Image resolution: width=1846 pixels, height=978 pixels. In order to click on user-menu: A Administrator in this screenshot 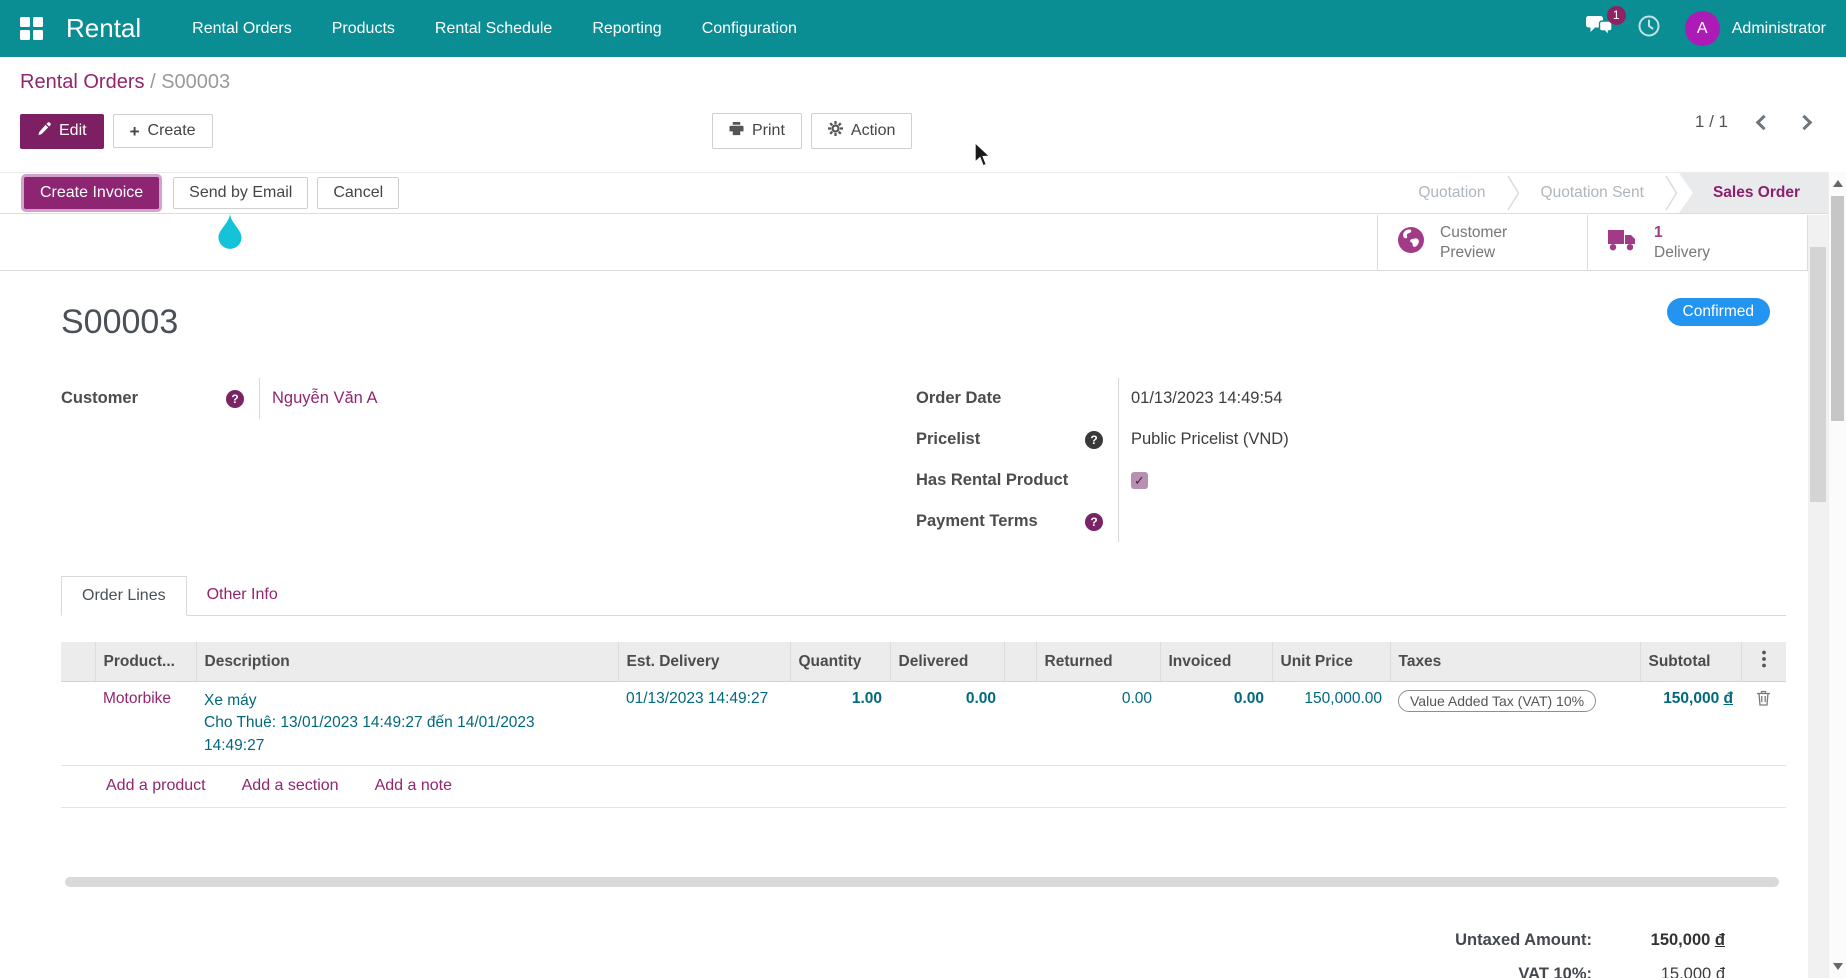, I will do `click(1755, 28)`.